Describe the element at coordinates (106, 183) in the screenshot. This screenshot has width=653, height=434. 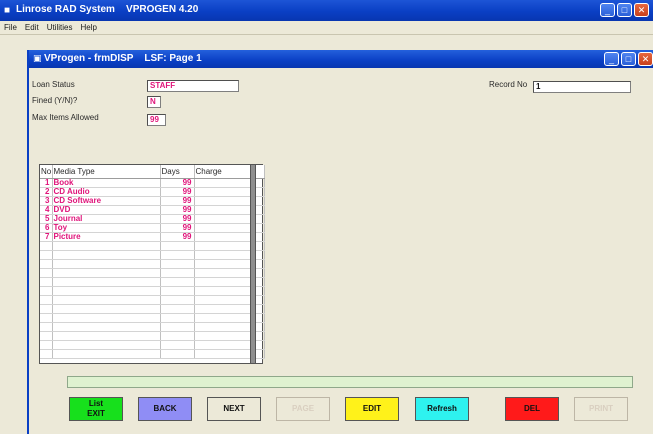
I see `cell-media: Book` at that location.